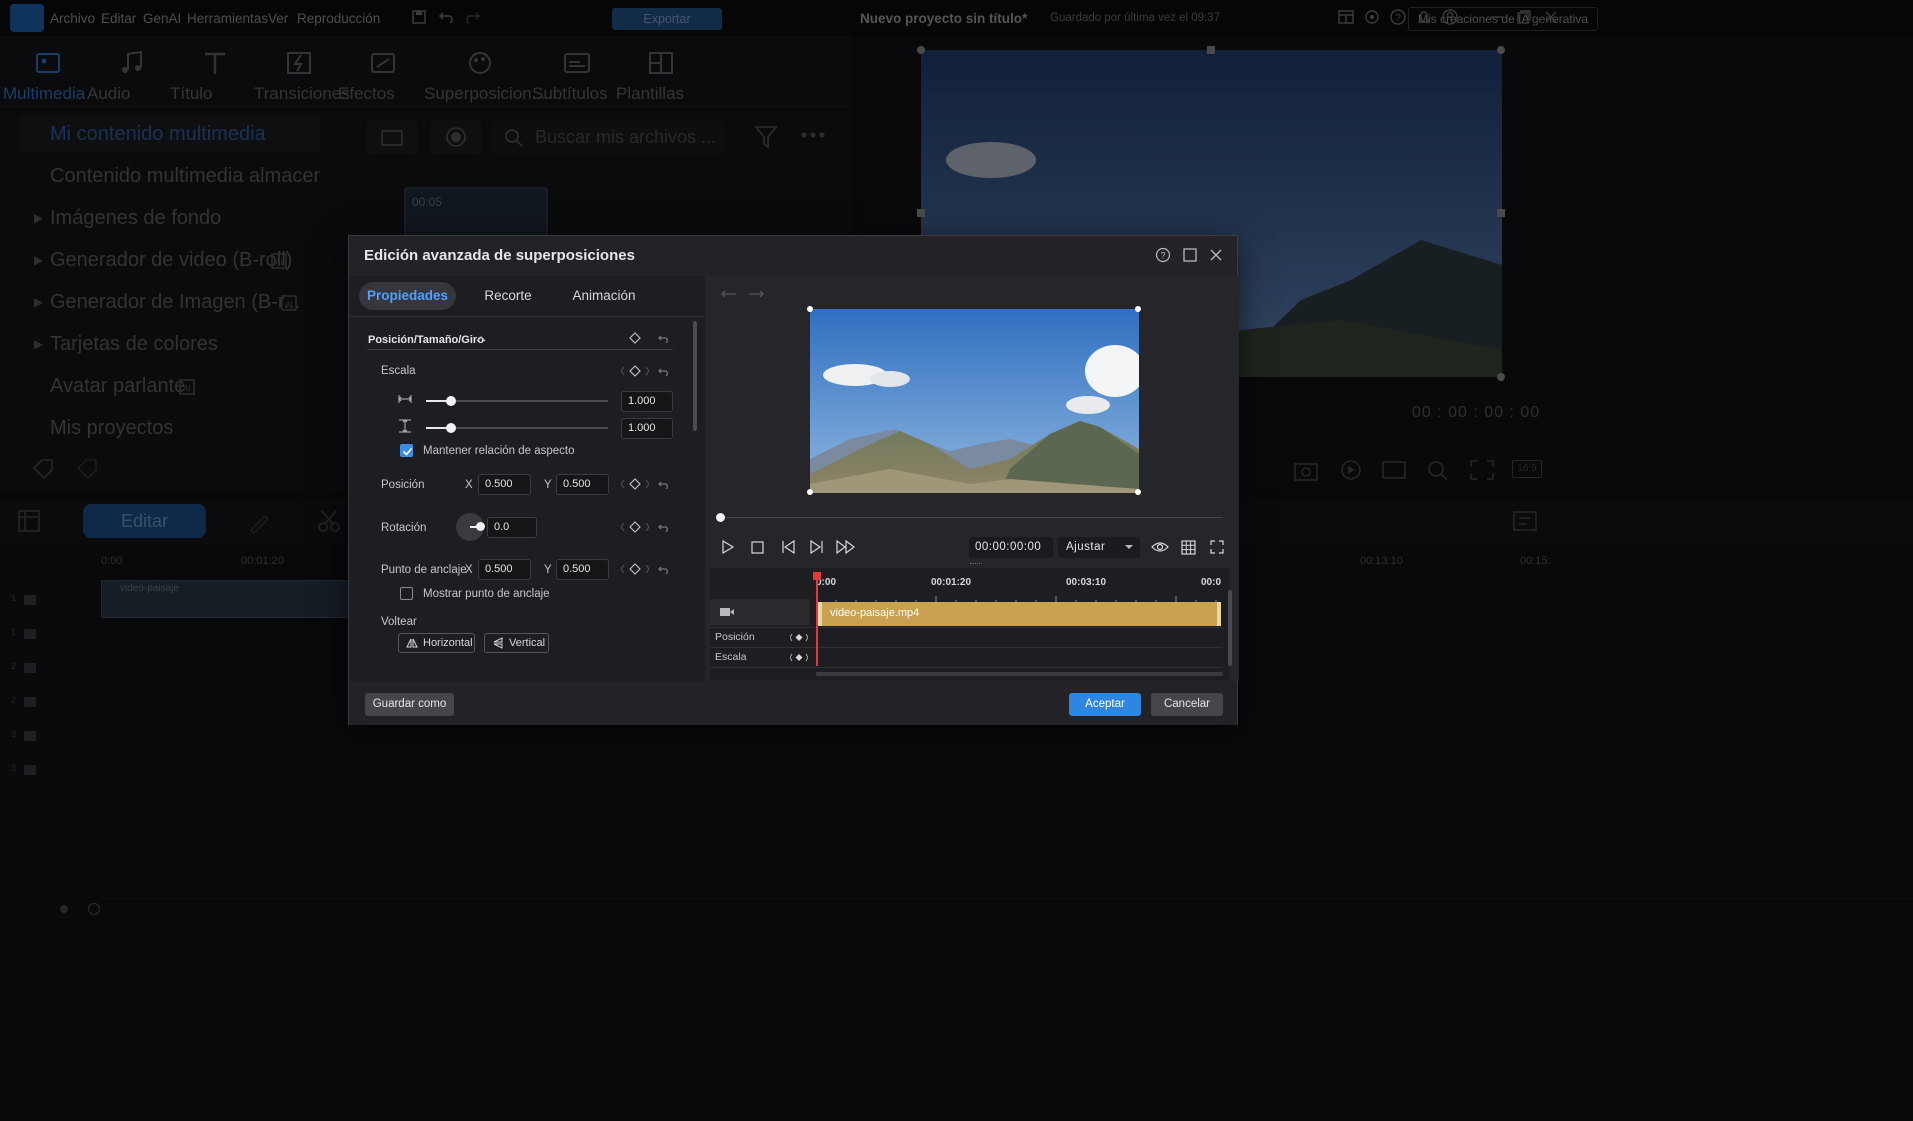 The width and height of the screenshot is (1913, 1121). What do you see at coordinates (398, 371) in the screenshot?
I see `scale-label: Escala` at bounding box center [398, 371].